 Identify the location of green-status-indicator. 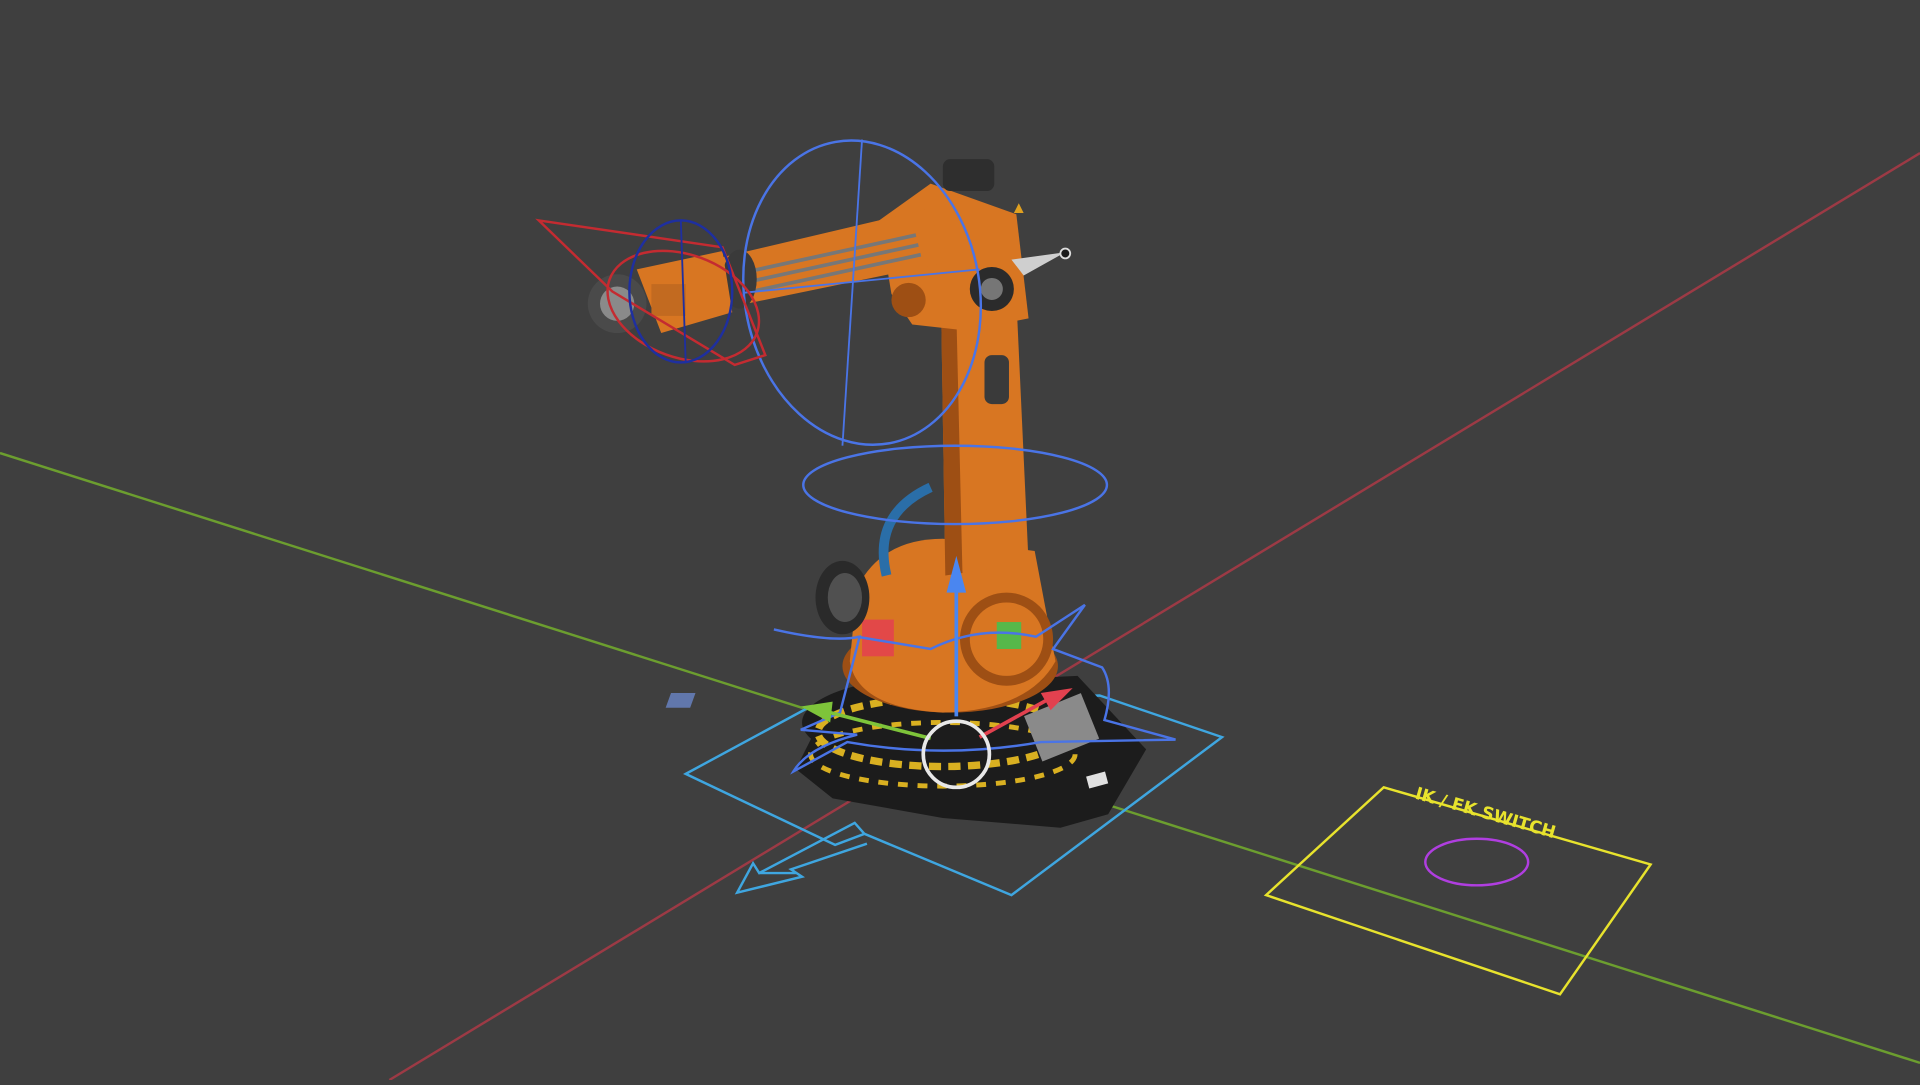
(1009, 635).